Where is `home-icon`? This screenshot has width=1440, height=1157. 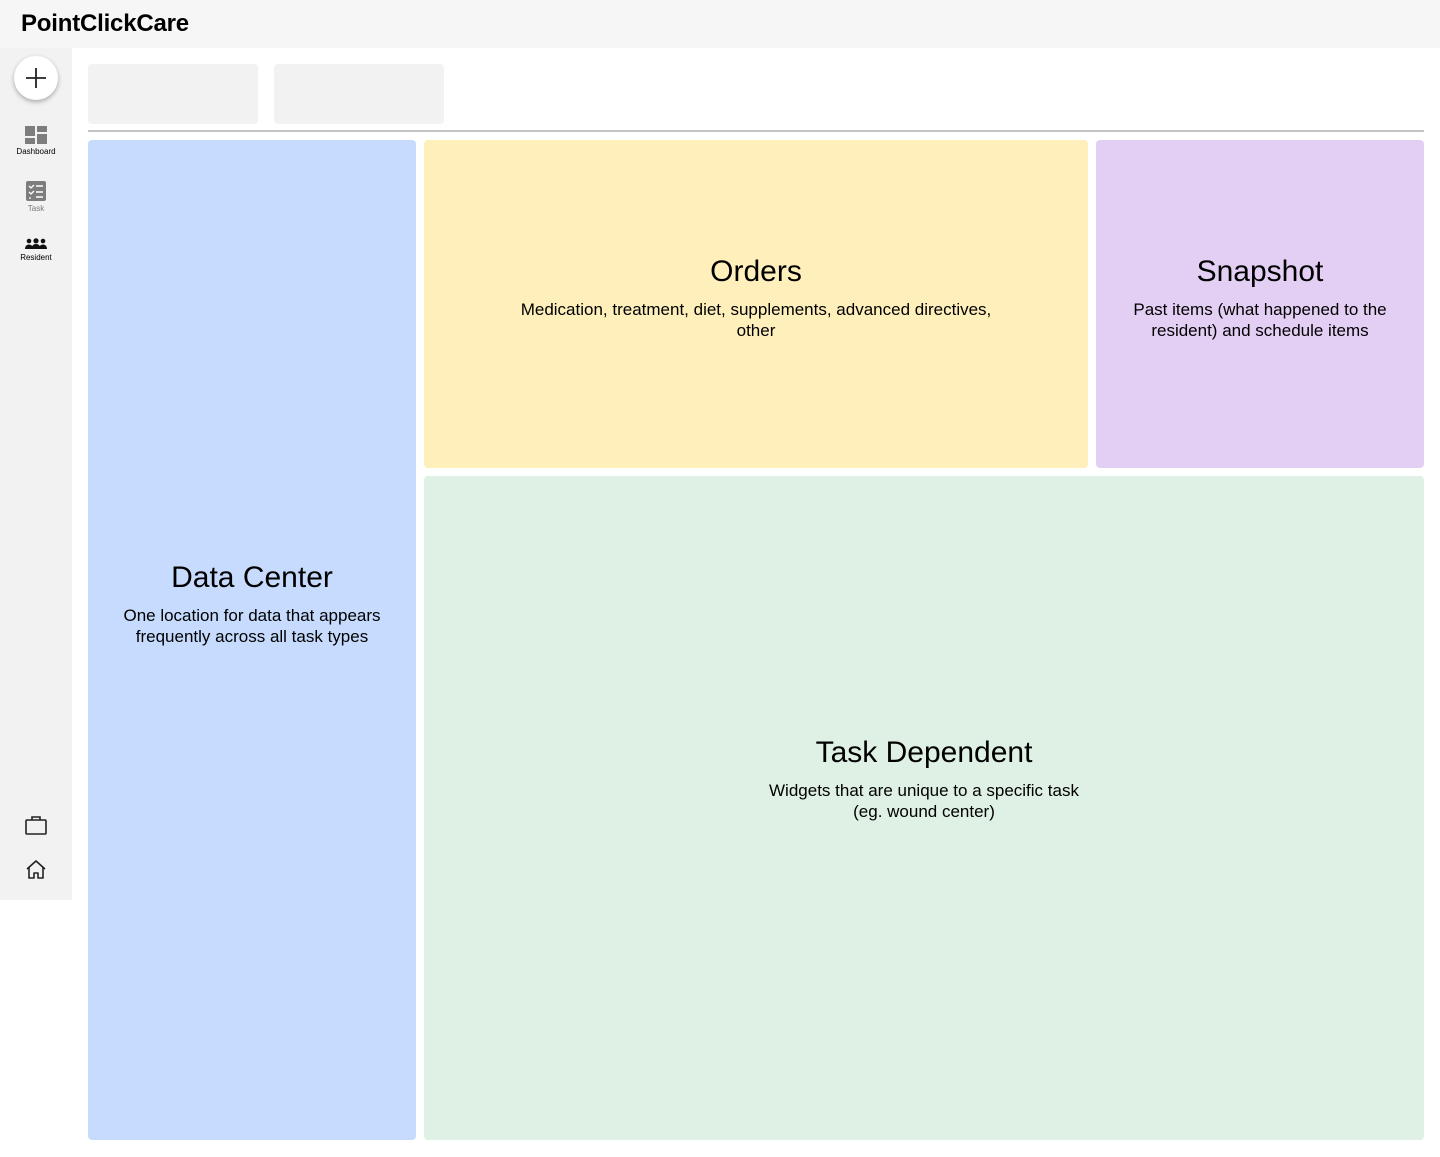 home-icon is located at coordinates (36, 869).